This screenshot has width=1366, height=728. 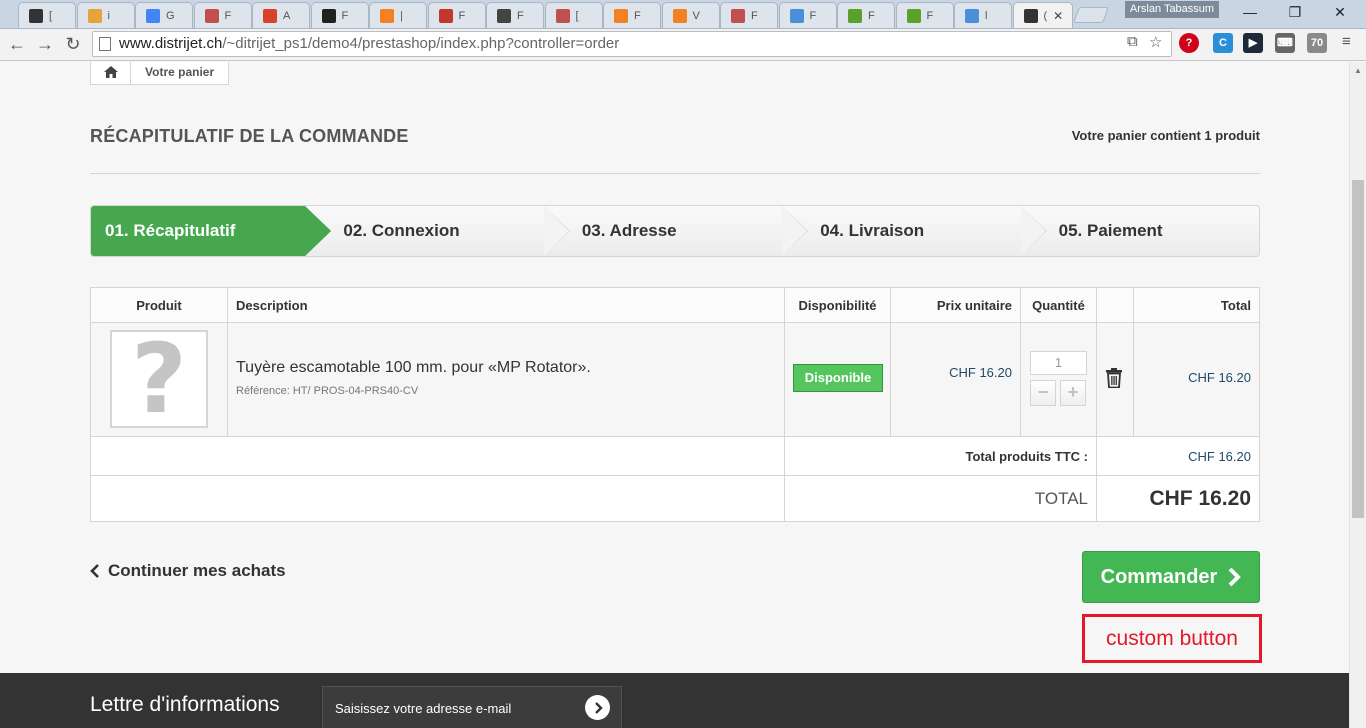 I want to click on delete-cell, so click(x=1115, y=379).